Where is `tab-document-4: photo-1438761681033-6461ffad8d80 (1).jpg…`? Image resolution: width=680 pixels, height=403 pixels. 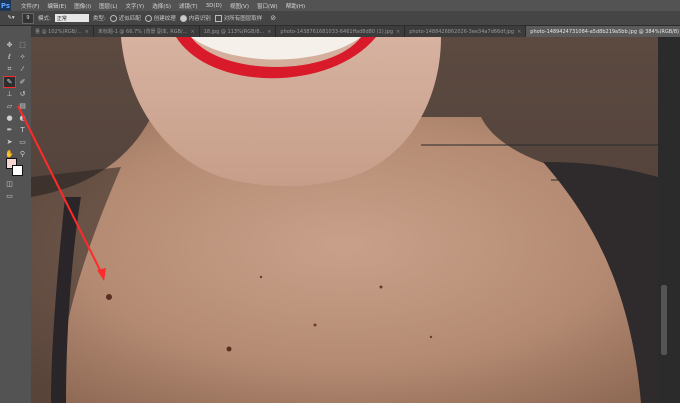 tab-document-4: photo-1438761681033-6461ffad8d80 (1).jpg… is located at coordinates (341, 31).